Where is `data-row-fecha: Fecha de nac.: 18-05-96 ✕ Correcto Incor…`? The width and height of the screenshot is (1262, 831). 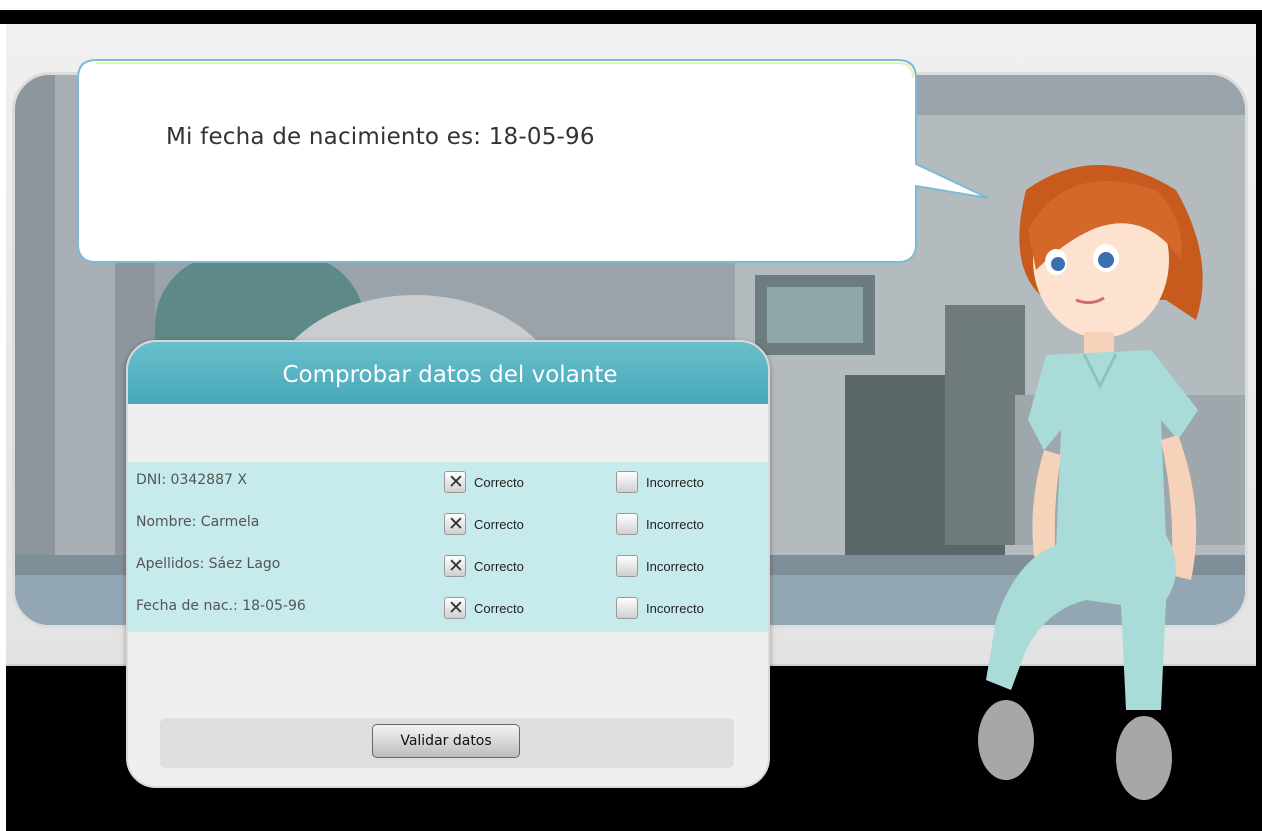 data-row-fecha: Fecha de nac.: 18-05-96 ✕ Correcto Incor… is located at coordinates (448, 609).